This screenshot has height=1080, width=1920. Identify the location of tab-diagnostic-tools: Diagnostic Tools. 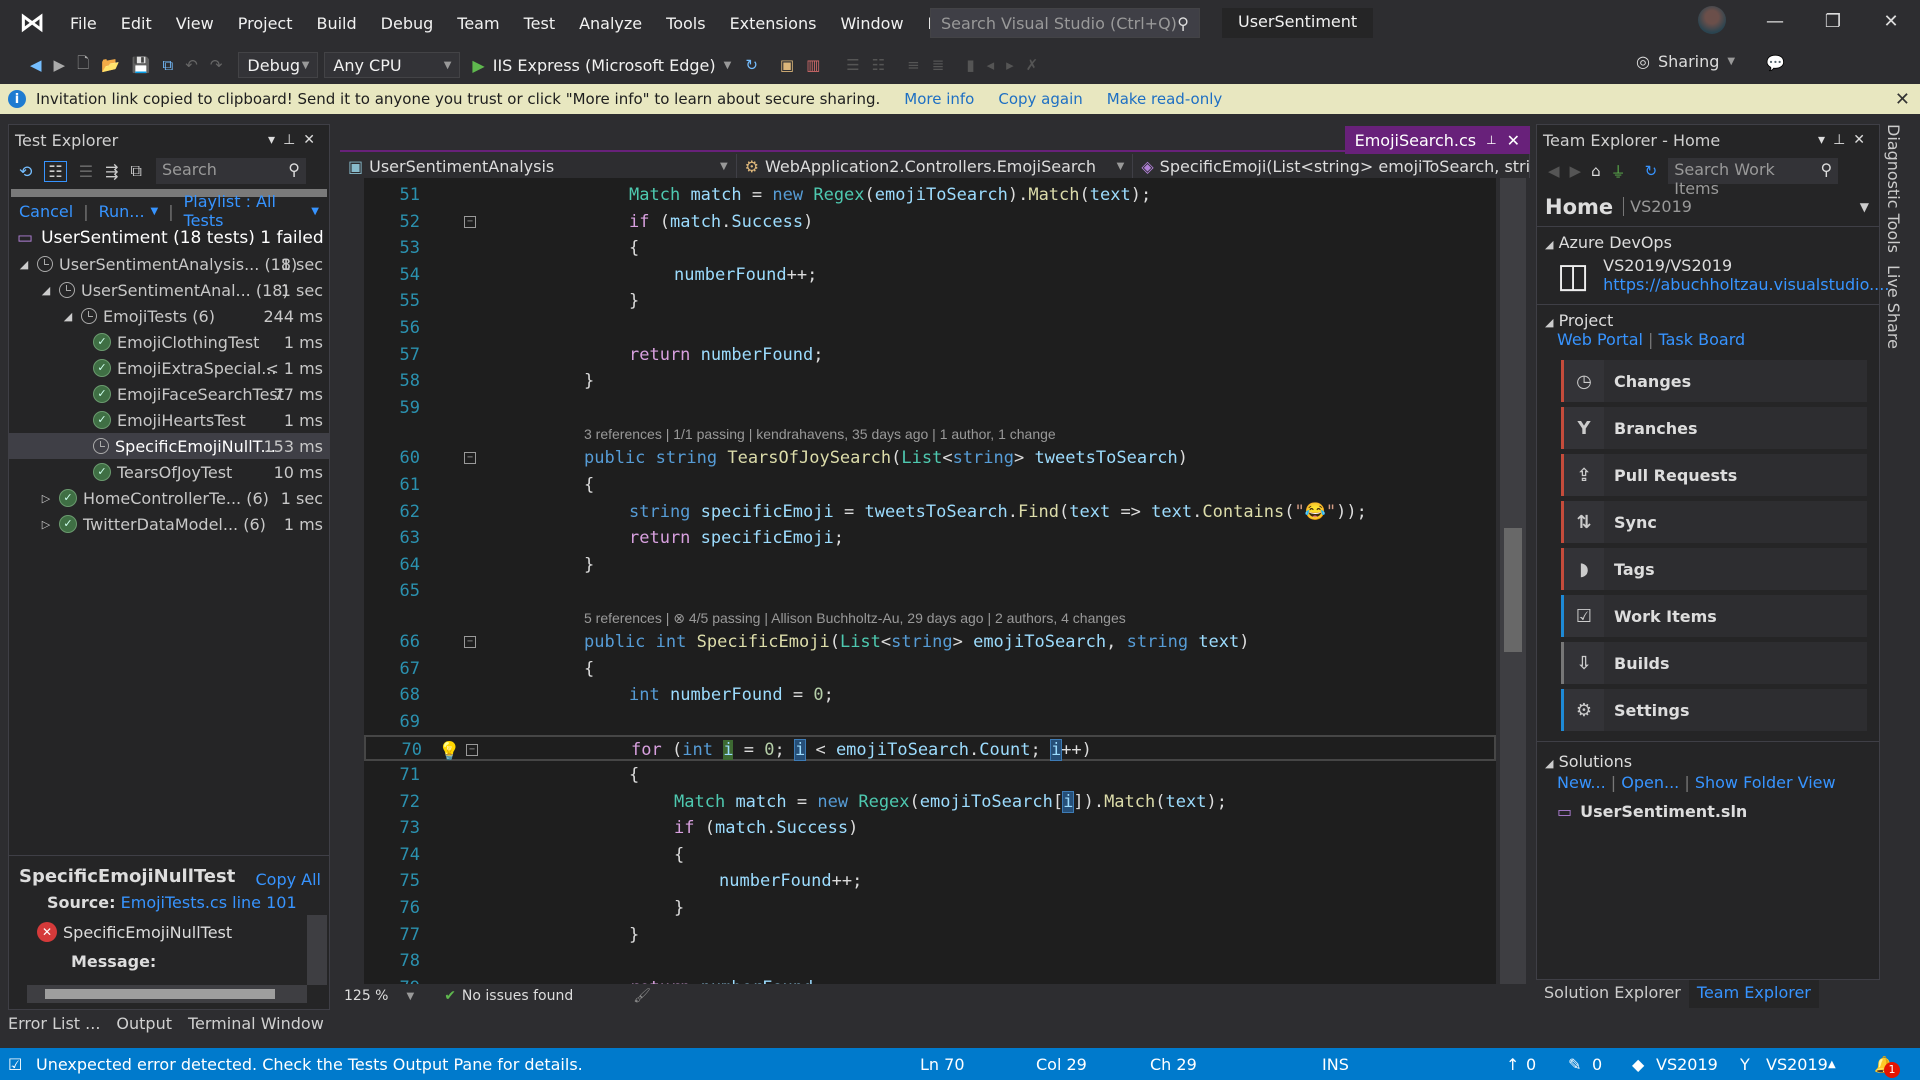
(1893, 188).